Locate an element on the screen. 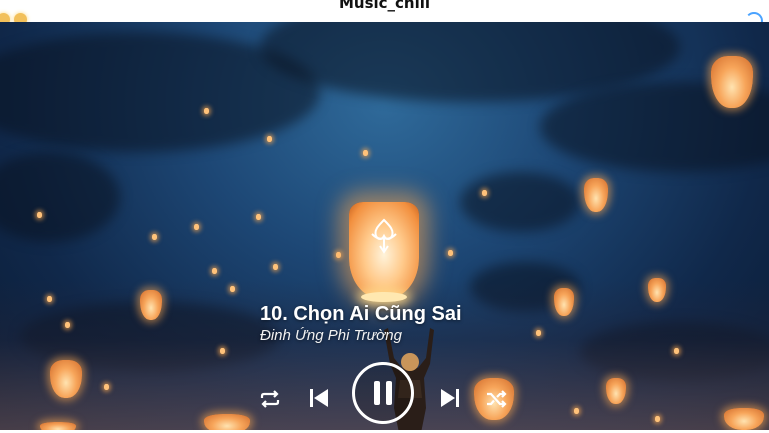 The width and height of the screenshot is (769, 433). skip-next-icon is located at coordinates (450, 398).